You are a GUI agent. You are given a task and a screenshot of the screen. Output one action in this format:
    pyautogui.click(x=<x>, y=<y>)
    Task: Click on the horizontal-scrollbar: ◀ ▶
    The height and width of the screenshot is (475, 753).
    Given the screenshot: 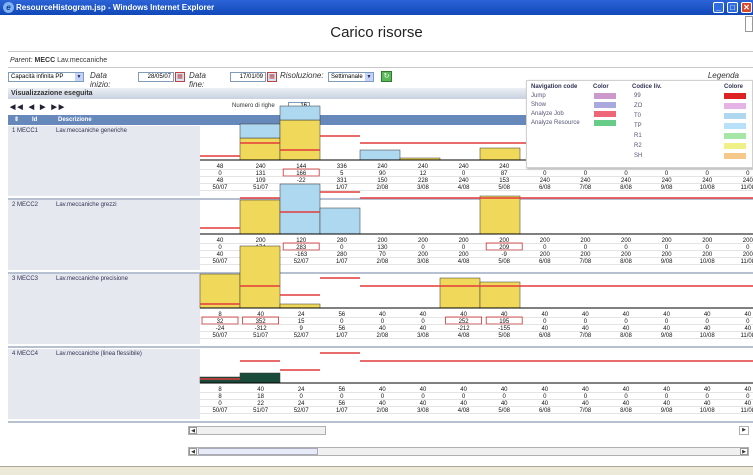 What is the action you would take?
    pyautogui.click(x=468, y=451)
    